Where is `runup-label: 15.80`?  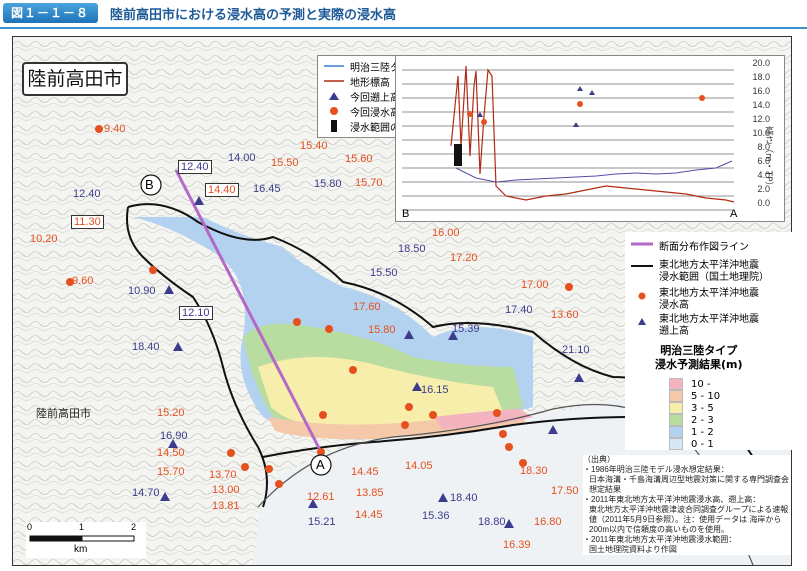
runup-label: 15.80 is located at coordinates (328, 184).